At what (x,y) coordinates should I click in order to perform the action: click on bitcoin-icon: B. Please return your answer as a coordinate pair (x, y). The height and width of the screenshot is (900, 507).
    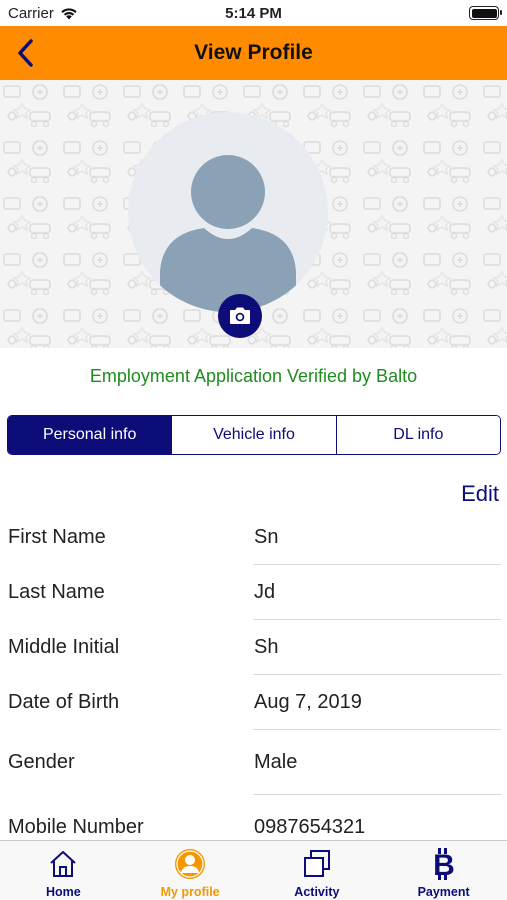
    Looking at the image, I should click on (444, 864).